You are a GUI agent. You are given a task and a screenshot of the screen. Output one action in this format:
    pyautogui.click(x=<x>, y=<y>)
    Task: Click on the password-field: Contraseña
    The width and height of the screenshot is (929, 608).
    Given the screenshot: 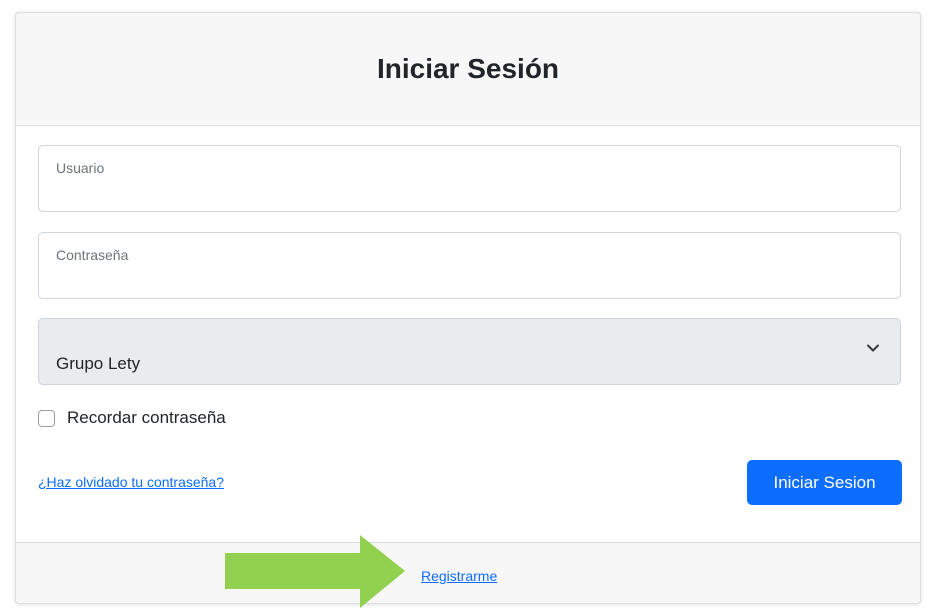 What is the action you would take?
    pyautogui.click(x=469, y=265)
    